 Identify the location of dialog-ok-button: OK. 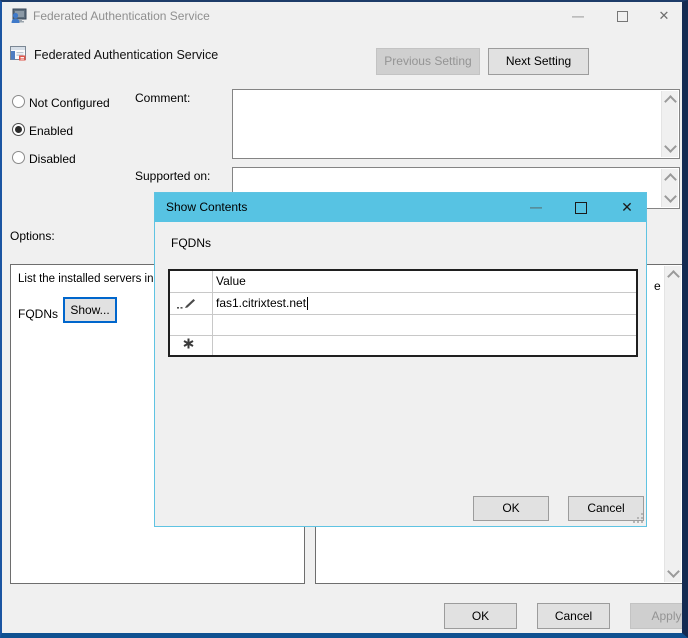
(511, 508).